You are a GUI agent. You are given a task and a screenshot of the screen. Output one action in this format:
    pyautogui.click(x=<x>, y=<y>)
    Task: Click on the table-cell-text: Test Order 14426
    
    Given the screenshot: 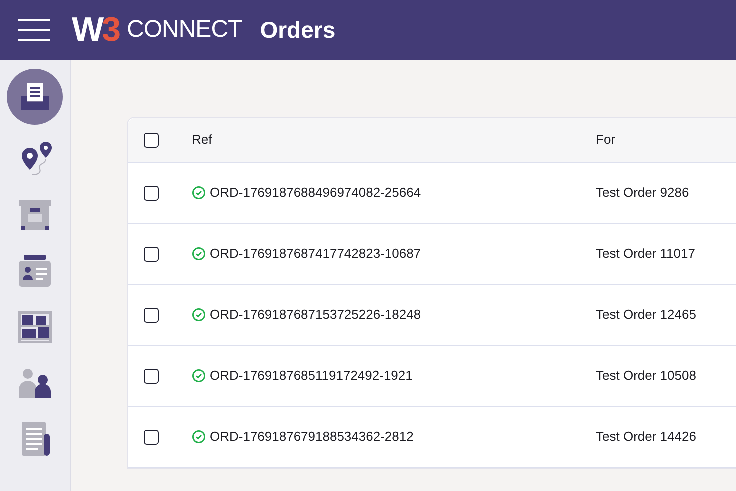 What is the action you would take?
    pyautogui.click(x=646, y=437)
    